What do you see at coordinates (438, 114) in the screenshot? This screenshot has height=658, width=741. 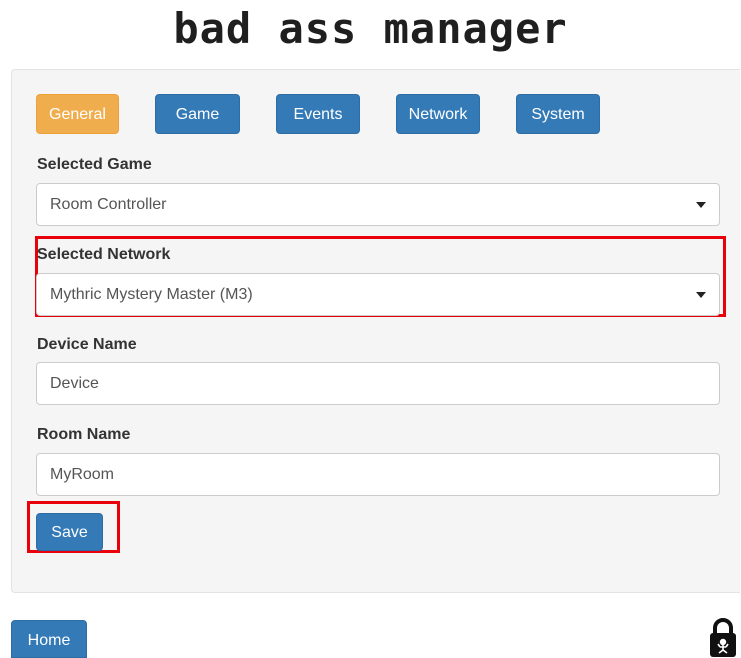 I see `tab-network: Network` at bounding box center [438, 114].